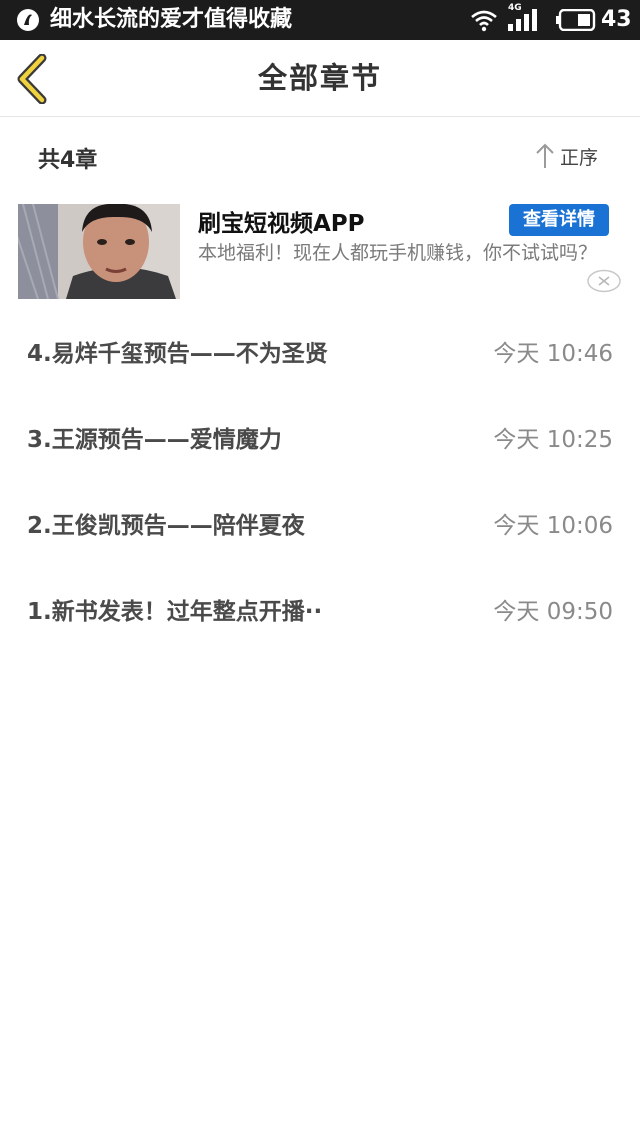  What do you see at coordinates (166, 526) in the screenshot?
I see `chapter-title: 2.王俊凯预告——陪伴夏夜` at bounding box center [166, 526].